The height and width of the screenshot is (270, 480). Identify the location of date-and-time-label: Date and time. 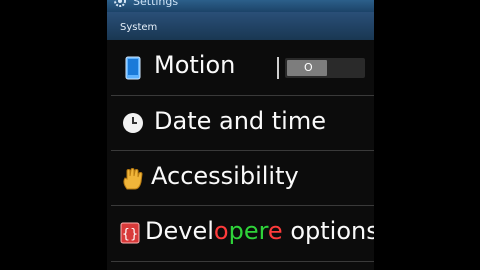
(240, 121).